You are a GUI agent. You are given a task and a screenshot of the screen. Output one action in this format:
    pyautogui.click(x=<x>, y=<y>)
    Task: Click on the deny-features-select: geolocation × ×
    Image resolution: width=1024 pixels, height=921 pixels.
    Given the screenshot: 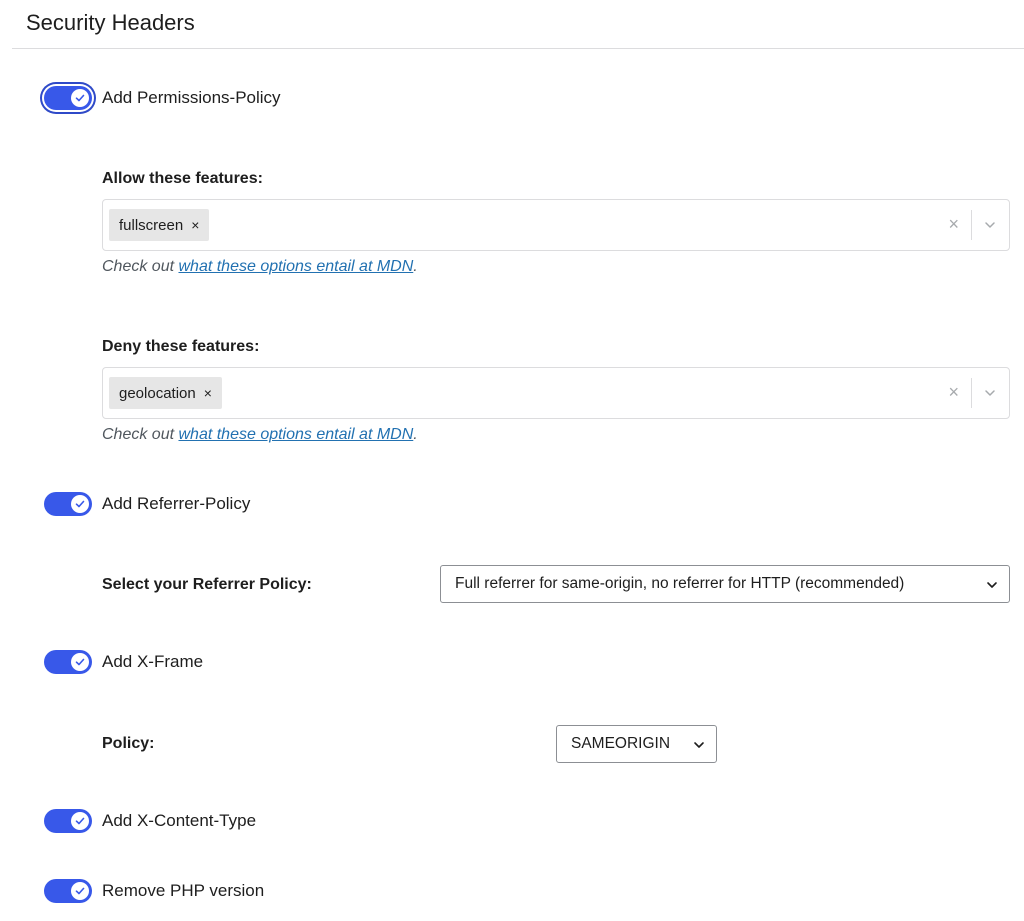 What is the action you would take?
    pyautogui.click(x=556, y=393)
    